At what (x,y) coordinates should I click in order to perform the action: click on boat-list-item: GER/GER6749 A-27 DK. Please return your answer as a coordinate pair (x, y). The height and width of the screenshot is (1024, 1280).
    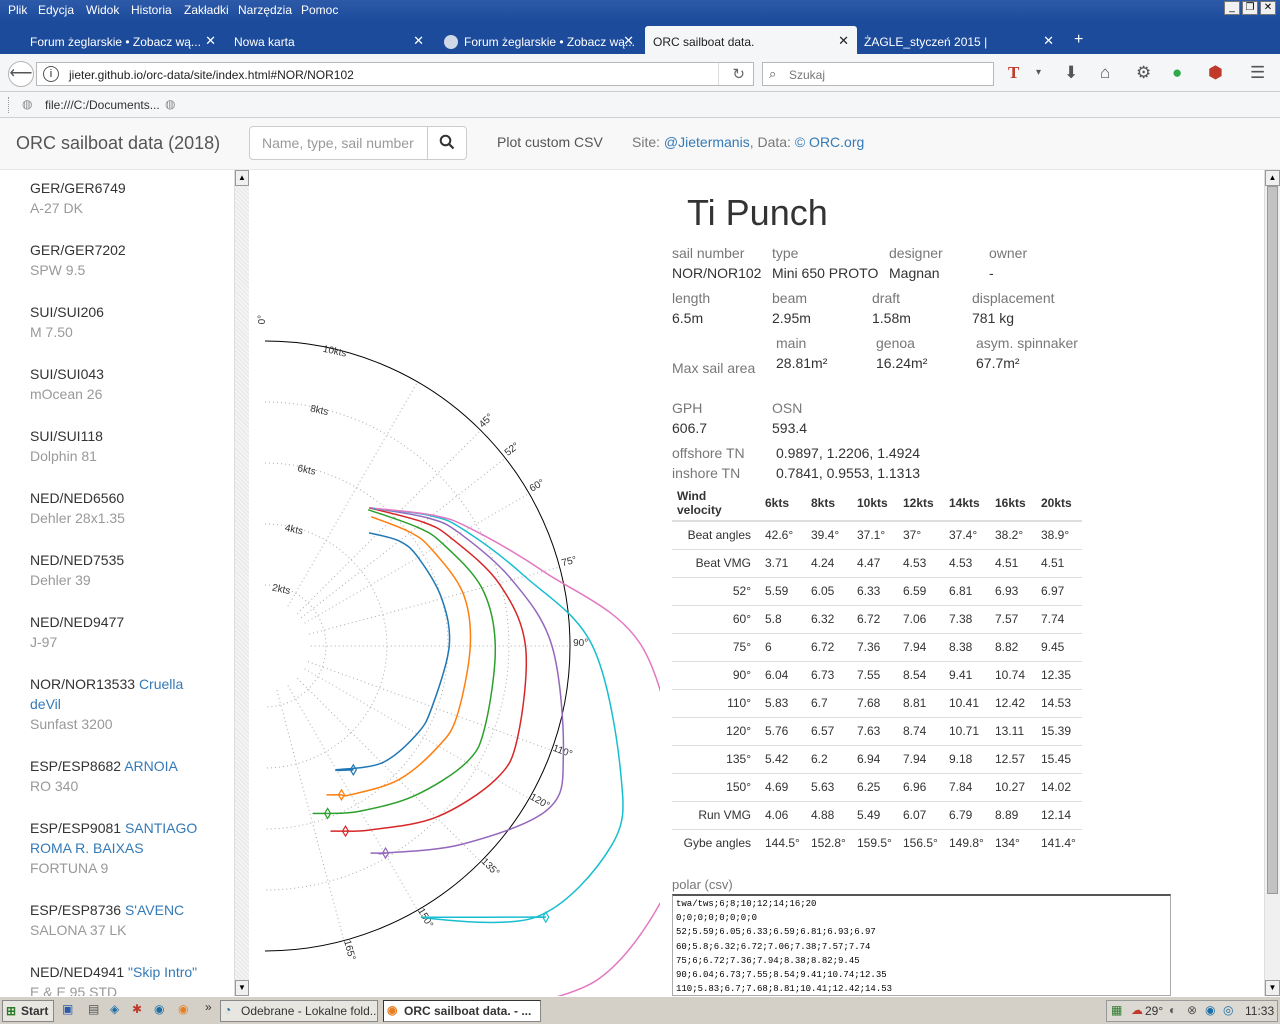
    Looking at the image, I should click on (125, 198).